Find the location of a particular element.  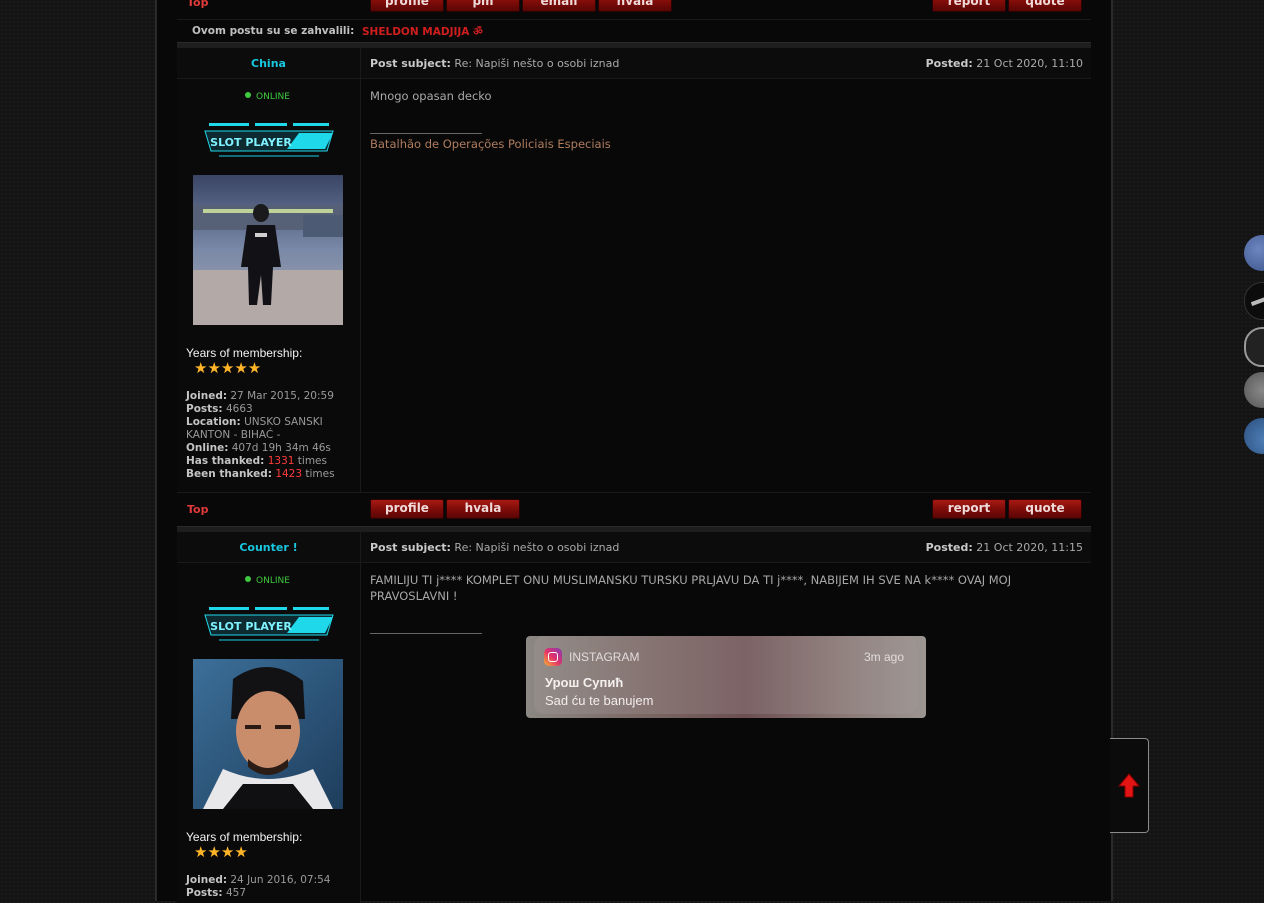

posted-value: 21 Oct 2020, 11:10 is located at coordinates (1029, 63).